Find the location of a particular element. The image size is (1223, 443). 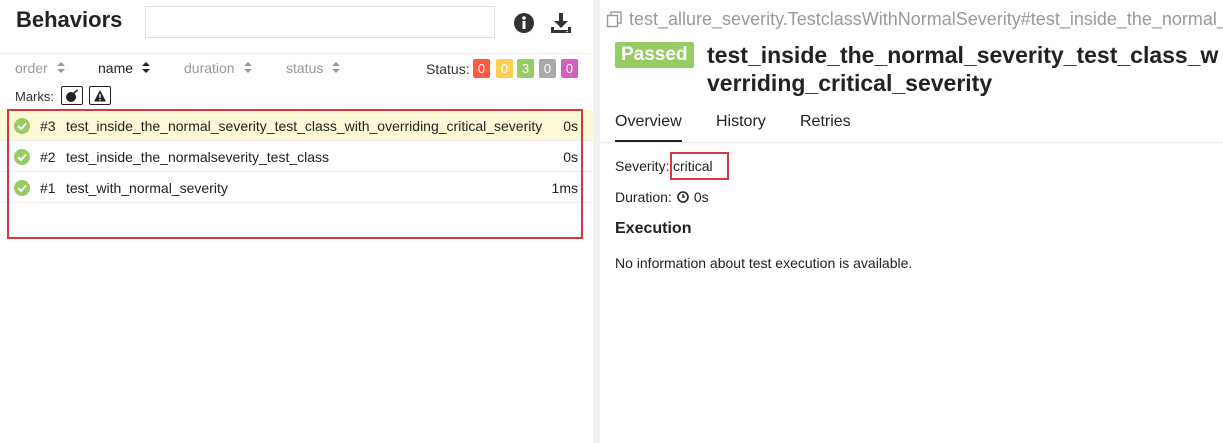

duration-row: Duration: 0s is located at coordinates (662, 197).